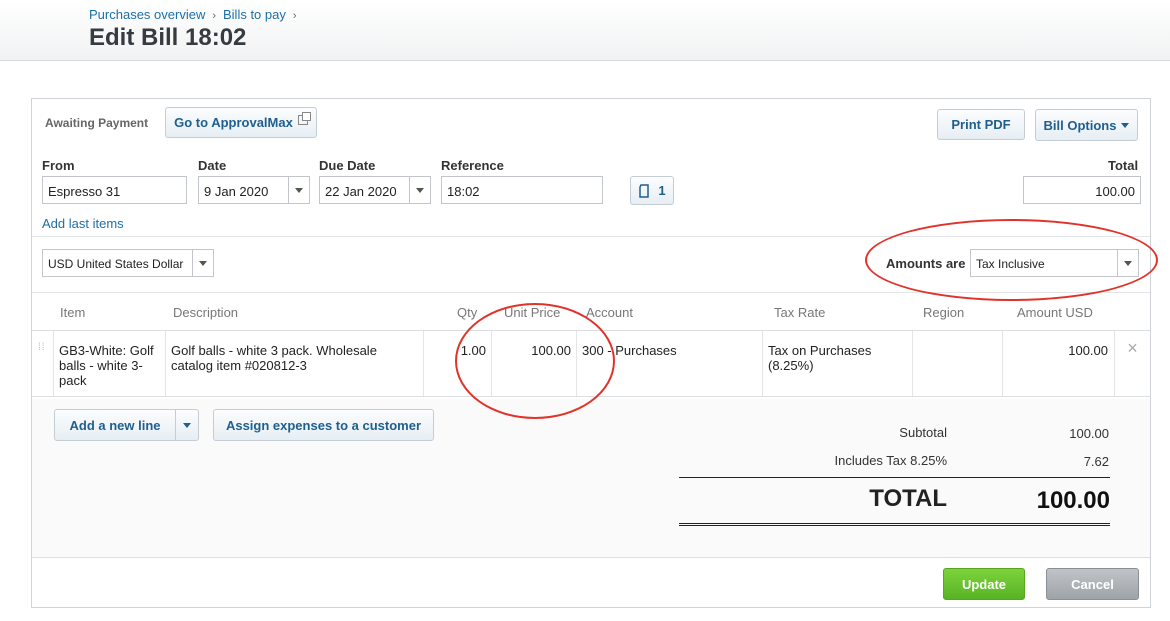  I want to click on bill-options-button: Bill Options, so click(1086, 125).